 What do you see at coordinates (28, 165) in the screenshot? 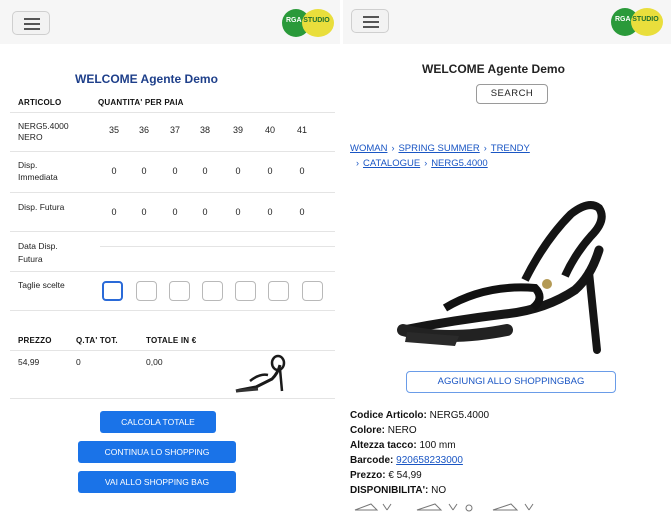
I see `disp-immediata-label-1: Disp.` at bounding box center [28, 165].